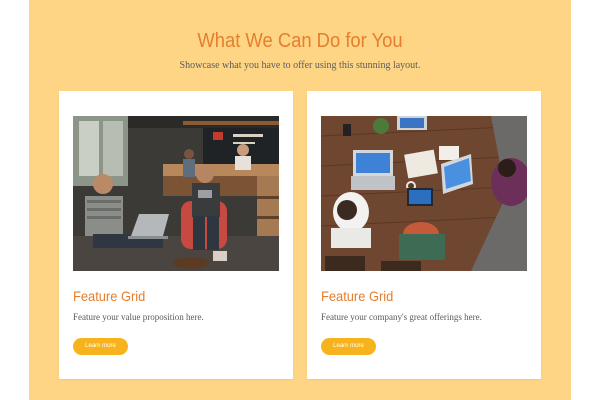 This screenshot has height=400, width=600. What do you see at coordinates (176, 193) in the screenshot?
I see `feature-image-cafe` at bounding box center [176, 193].